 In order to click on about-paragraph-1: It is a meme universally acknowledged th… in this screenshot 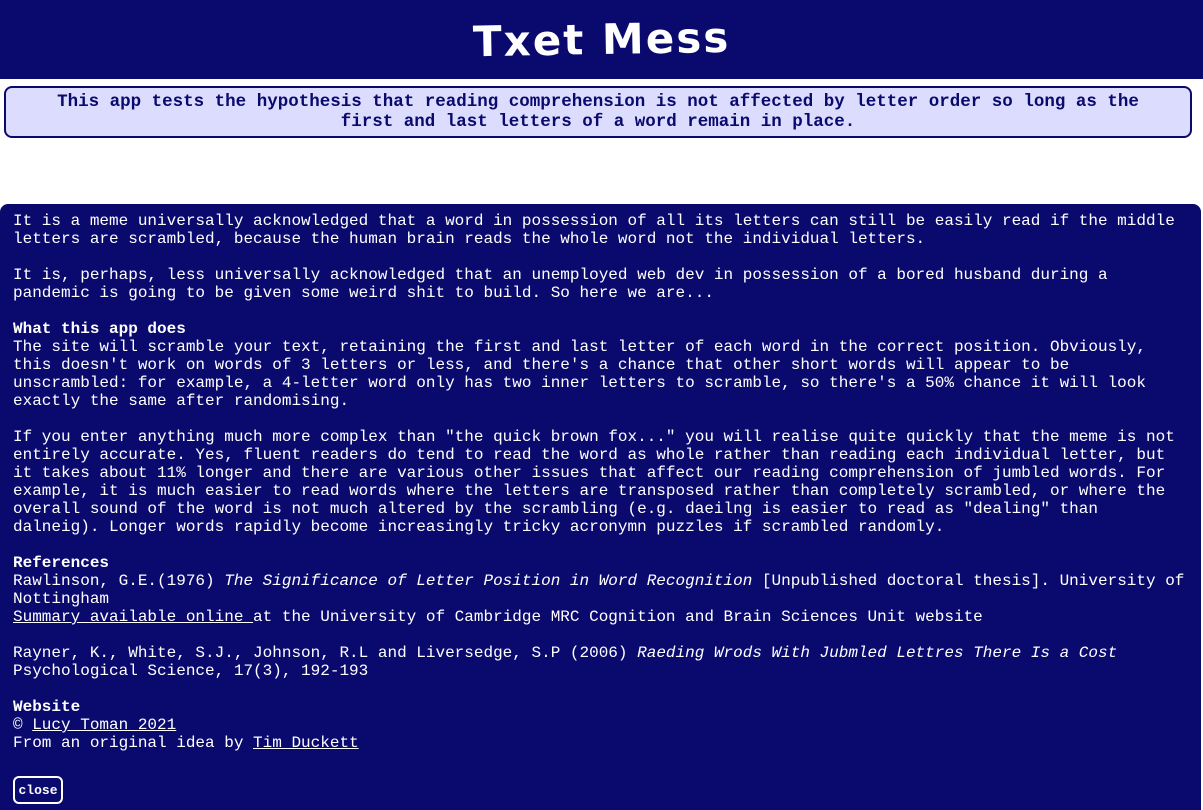, I will do `click(594, 230)`.